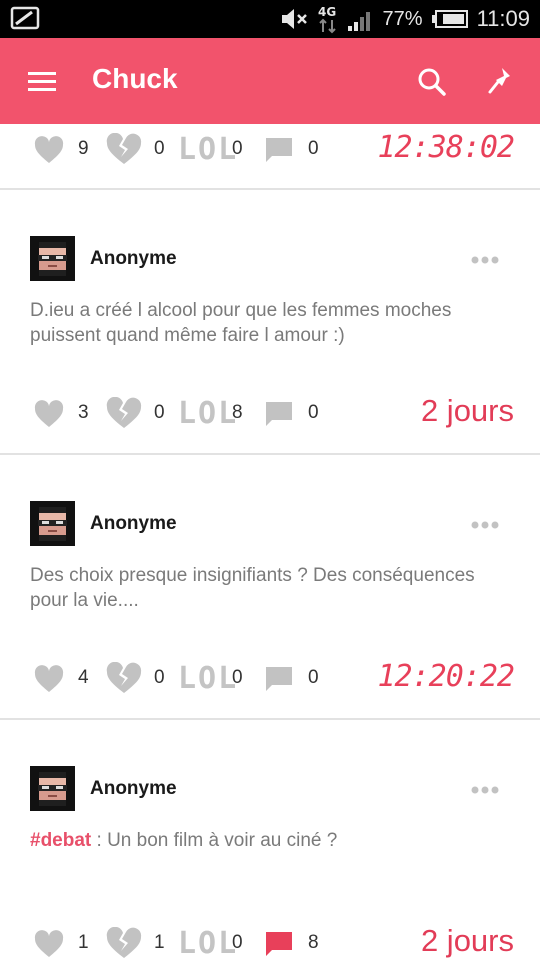 The height and width of the screenshot is (966, 540). I want to click on status-bar: 4G 77% 11:09, so click(270, 19).